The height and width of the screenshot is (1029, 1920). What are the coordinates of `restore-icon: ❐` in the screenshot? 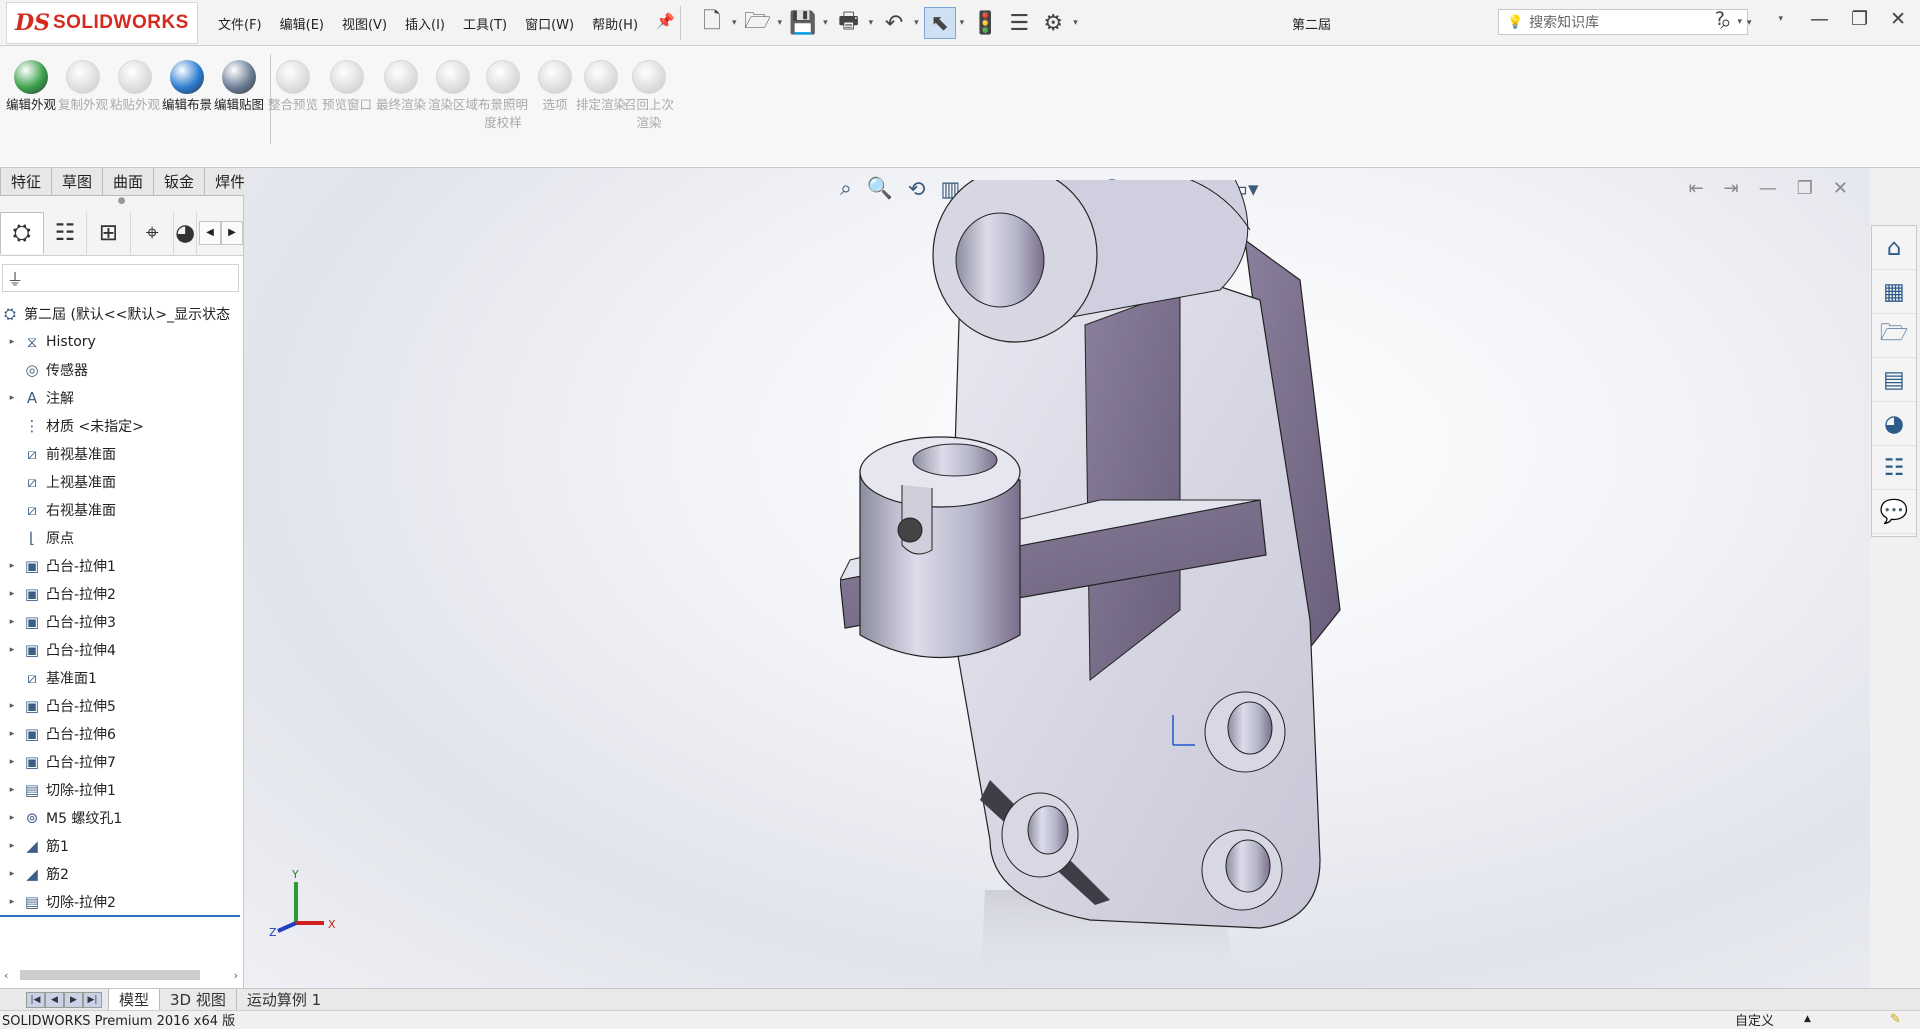 It's located at (1859, 19).